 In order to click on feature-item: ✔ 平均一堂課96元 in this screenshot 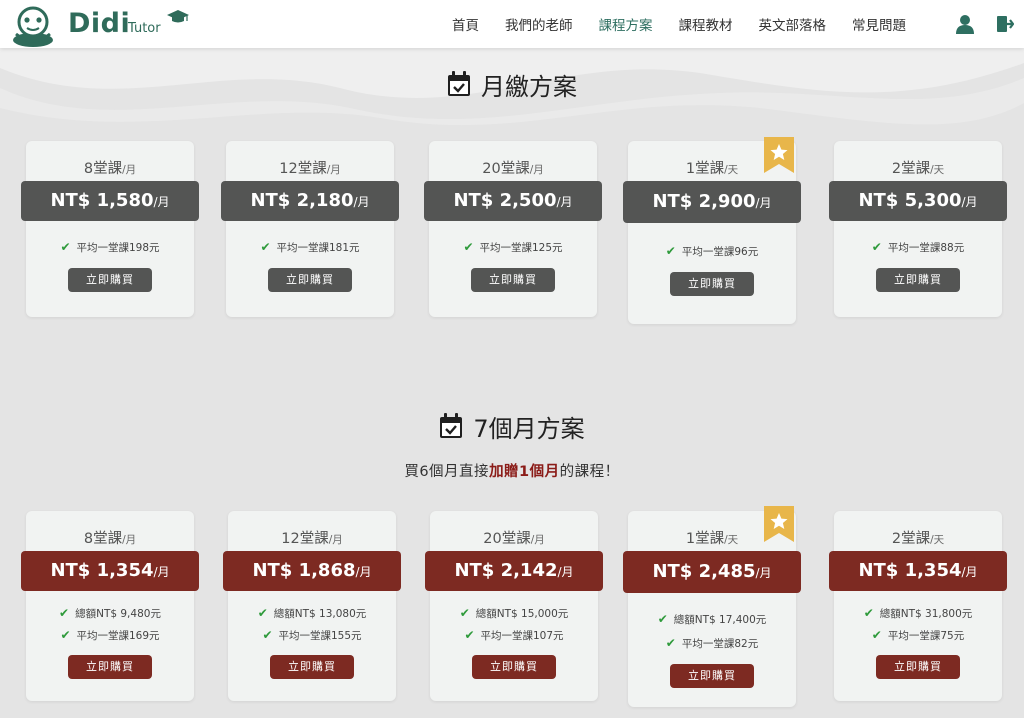, I will do `click(712, 251)`.